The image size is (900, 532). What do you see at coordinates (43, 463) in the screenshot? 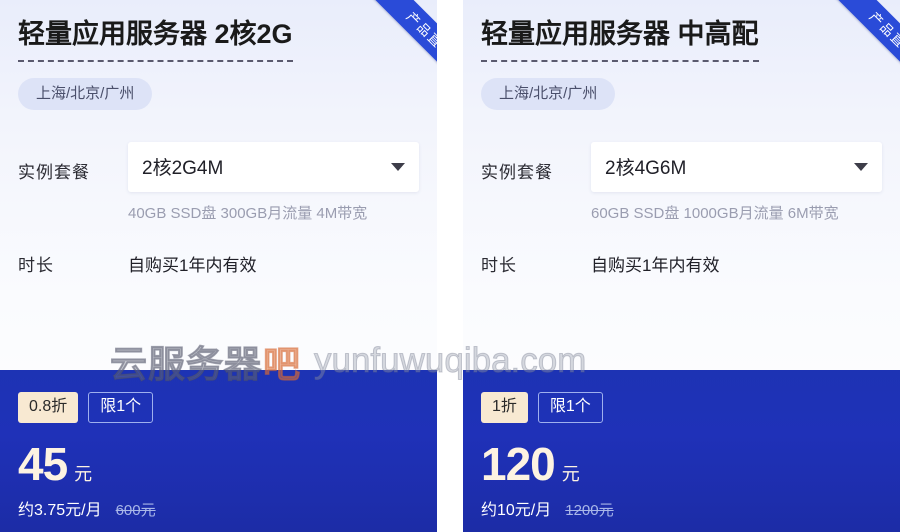
I see `price-amount: 45` at bounding box center [43, 463].